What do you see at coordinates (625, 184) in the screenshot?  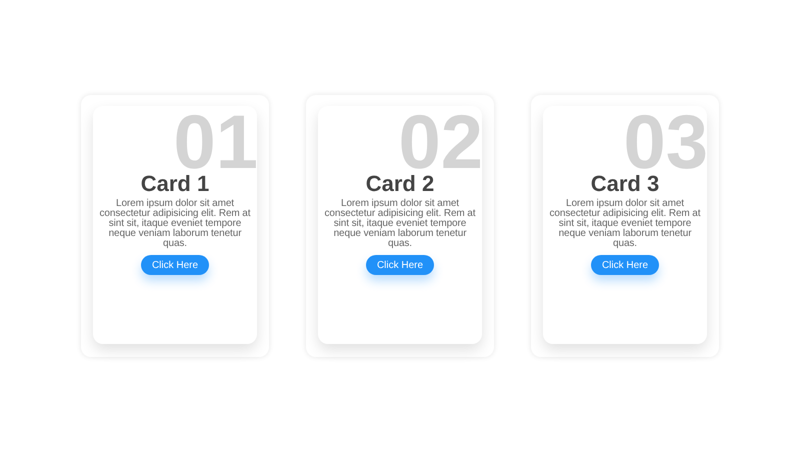 I see `card-title: Card 3` at bounding box center [625, 184].